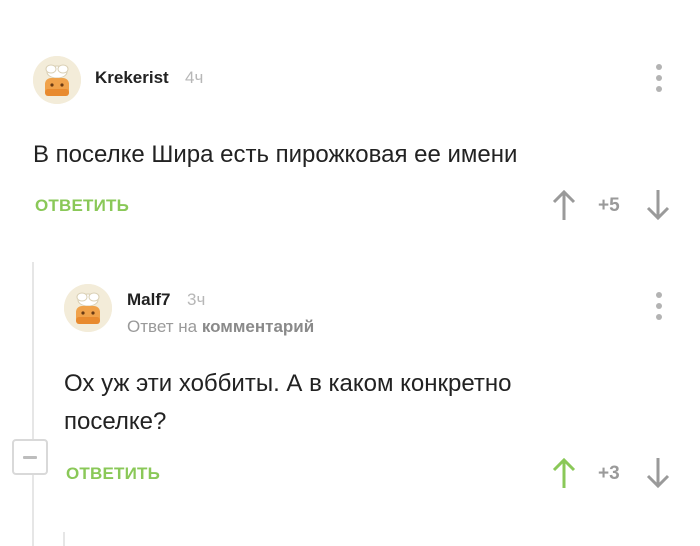 The width and height of the screenshot is (700, 546). Describe the element at coordinates (194, 77) in the screenshot. I see `comment-time: 4ч` at that location.